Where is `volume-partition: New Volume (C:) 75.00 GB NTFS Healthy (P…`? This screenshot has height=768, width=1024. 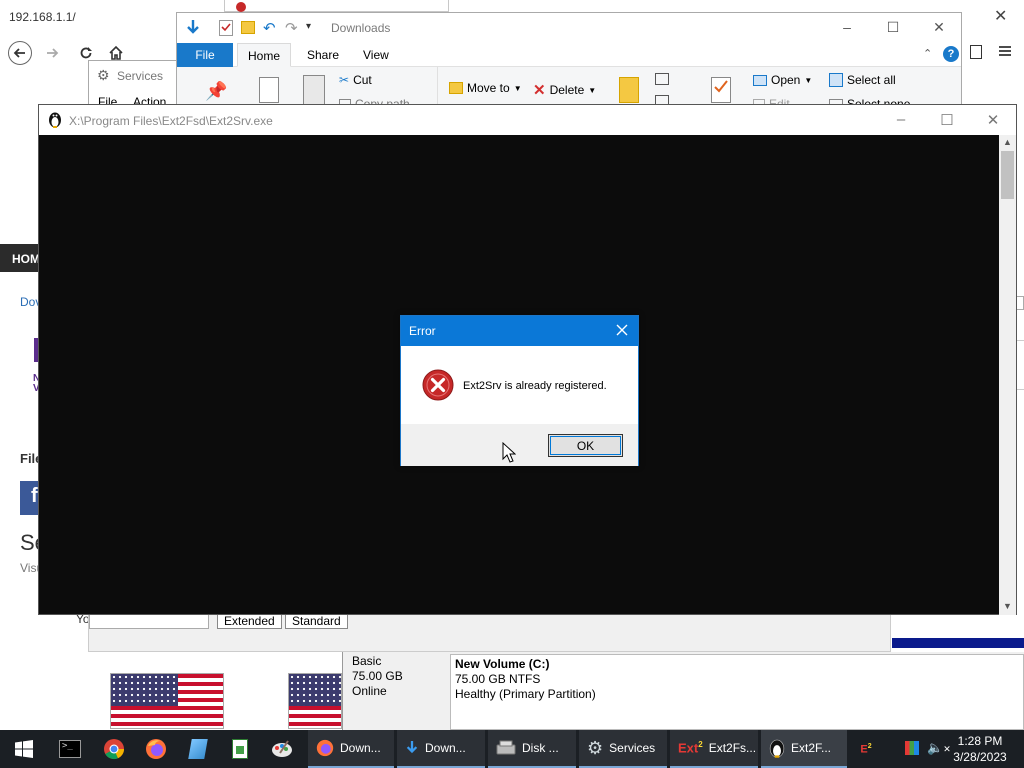 volume-partition: New Volume (C:) 75.00 GB NTFS Healthy (P… is located at coordinates (737, 692).